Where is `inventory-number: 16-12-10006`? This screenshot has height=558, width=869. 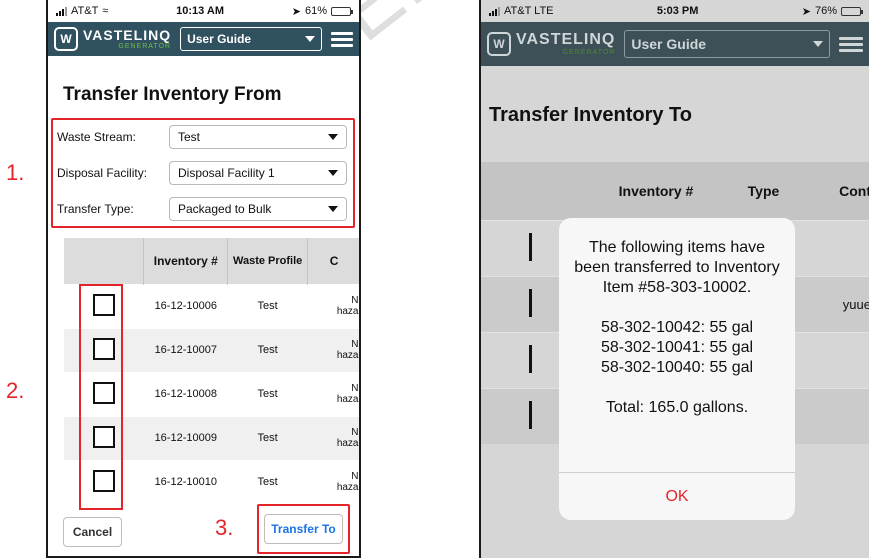
inventory-number: 16-12-10006 is located at coordinates (185, 305).